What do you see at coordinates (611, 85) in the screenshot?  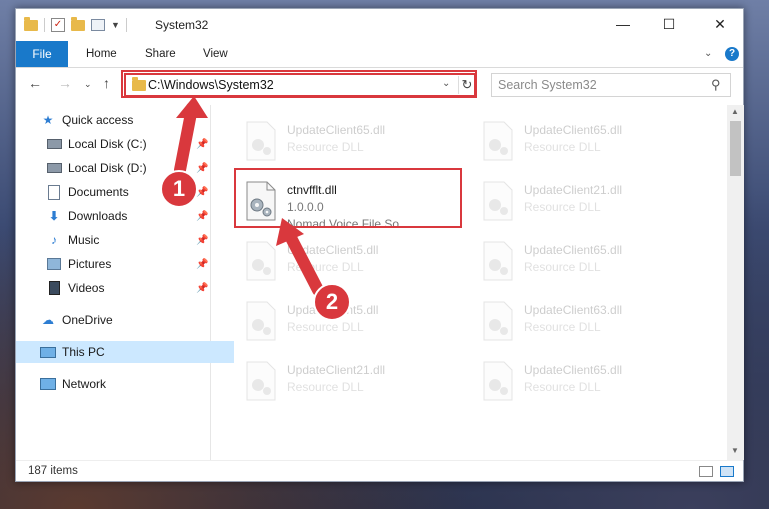 I see `search-input: Search System32 ⚲` at bounding box center [611, 85].